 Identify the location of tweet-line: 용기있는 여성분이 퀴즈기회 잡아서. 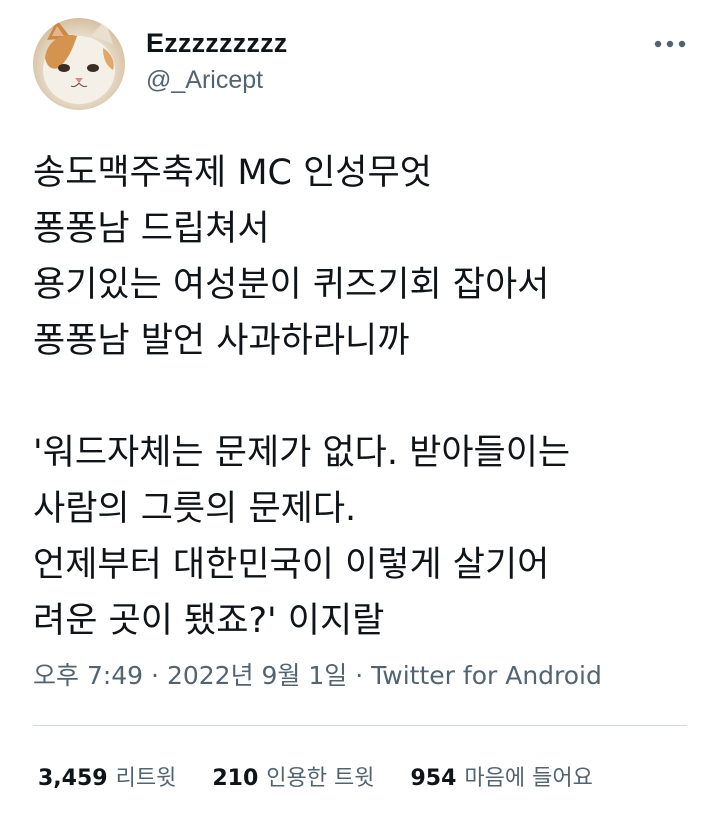
(291, 285).